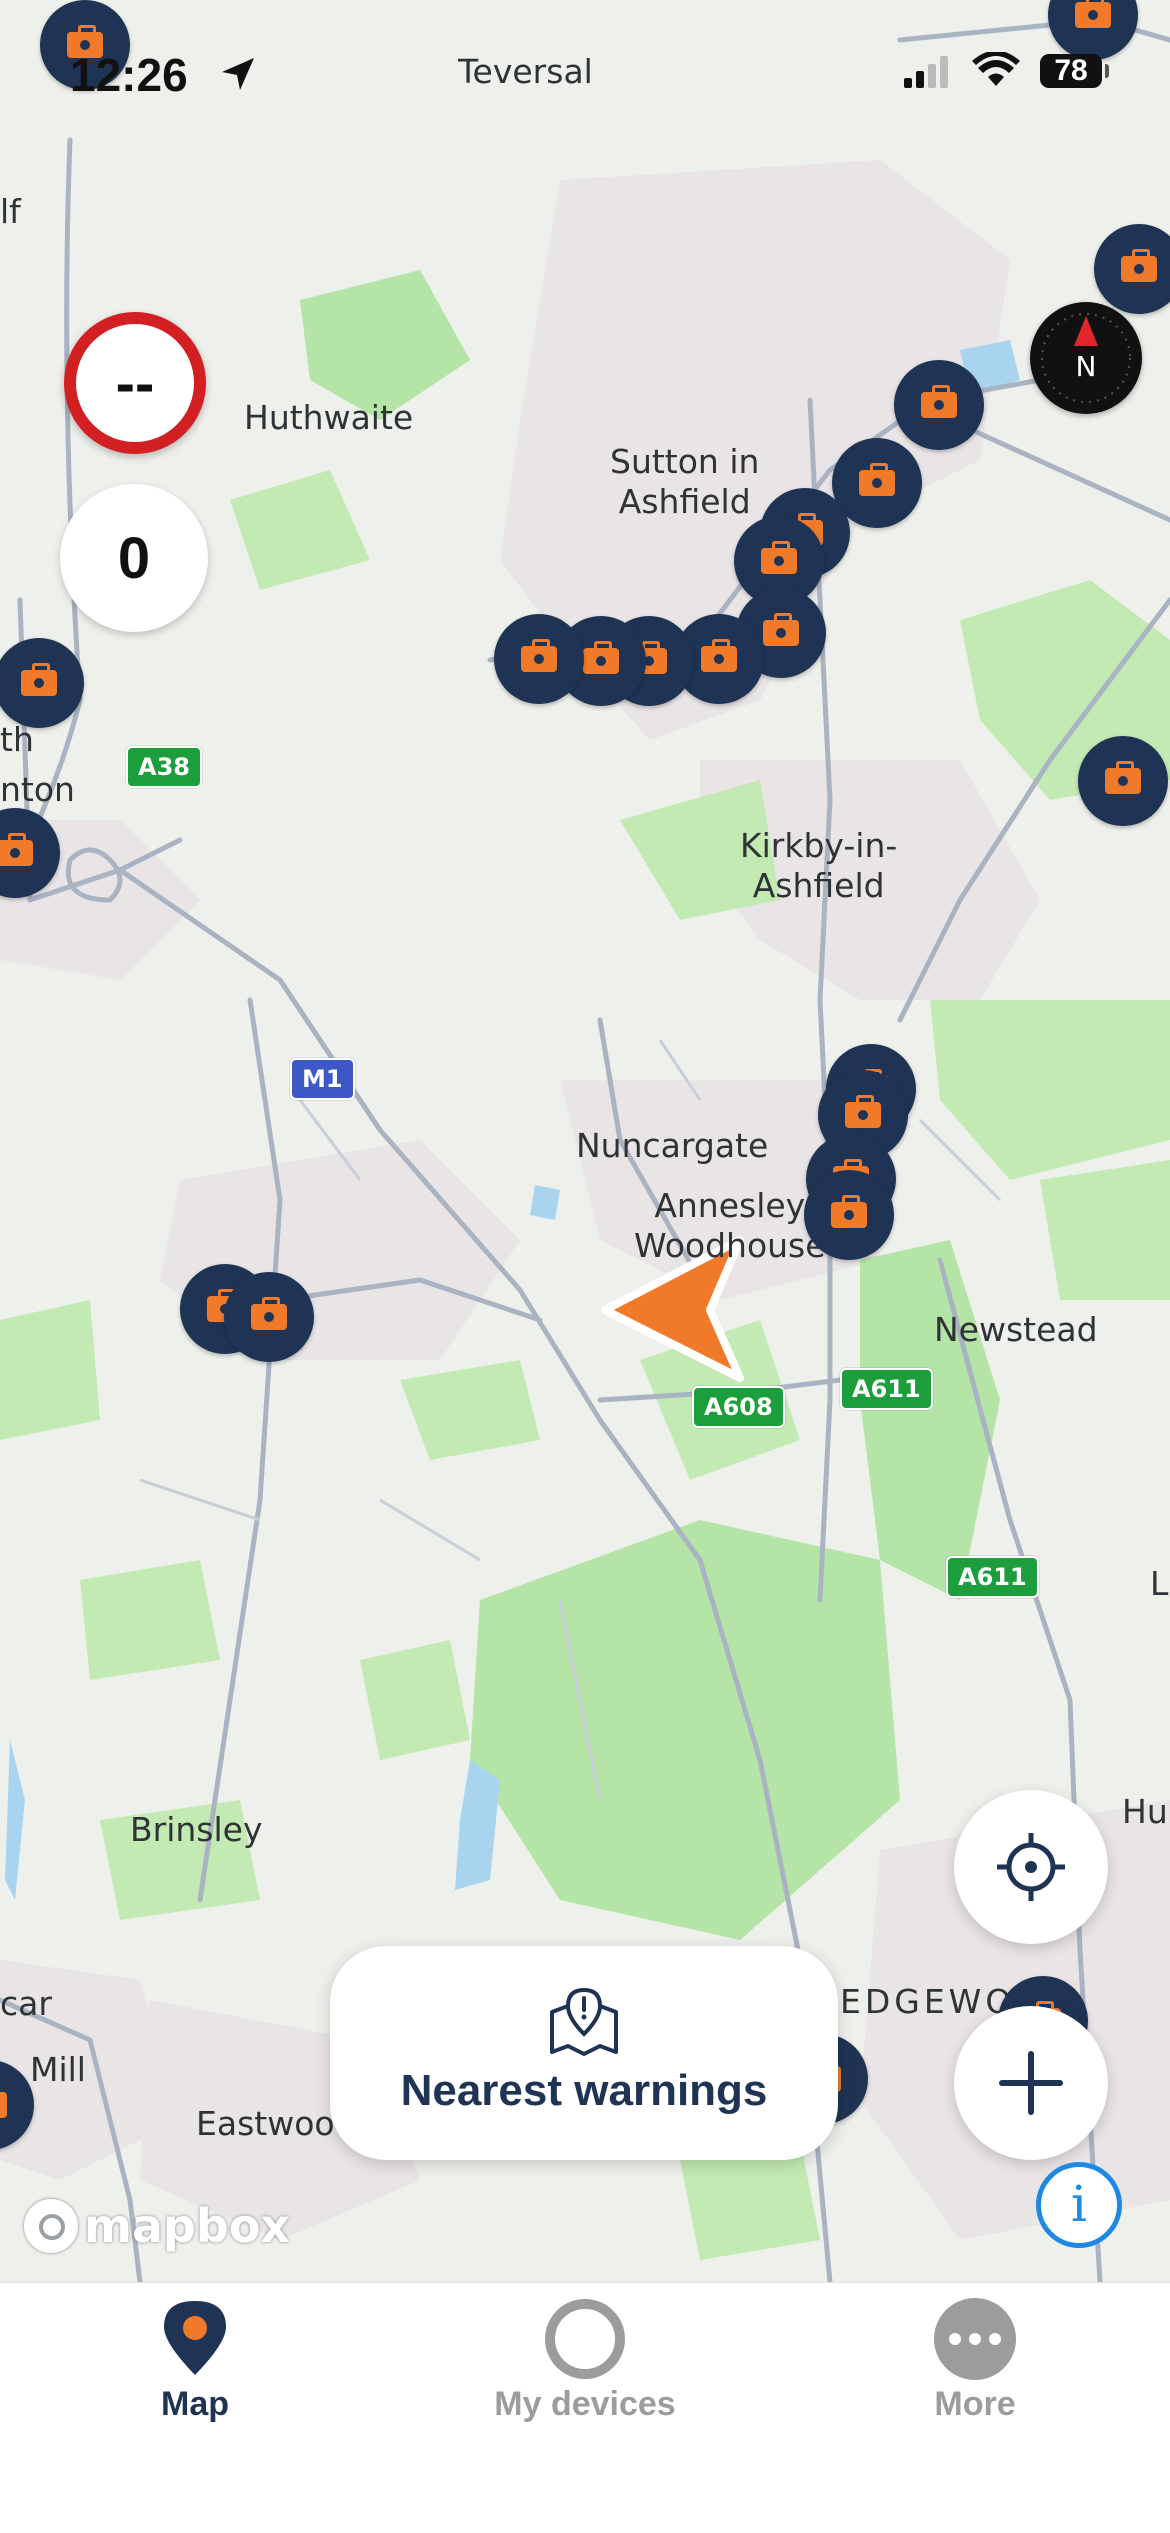  I want to click on place-label-sutton-in-ashfield: Sutton in Ashfield, so click(685, 481).